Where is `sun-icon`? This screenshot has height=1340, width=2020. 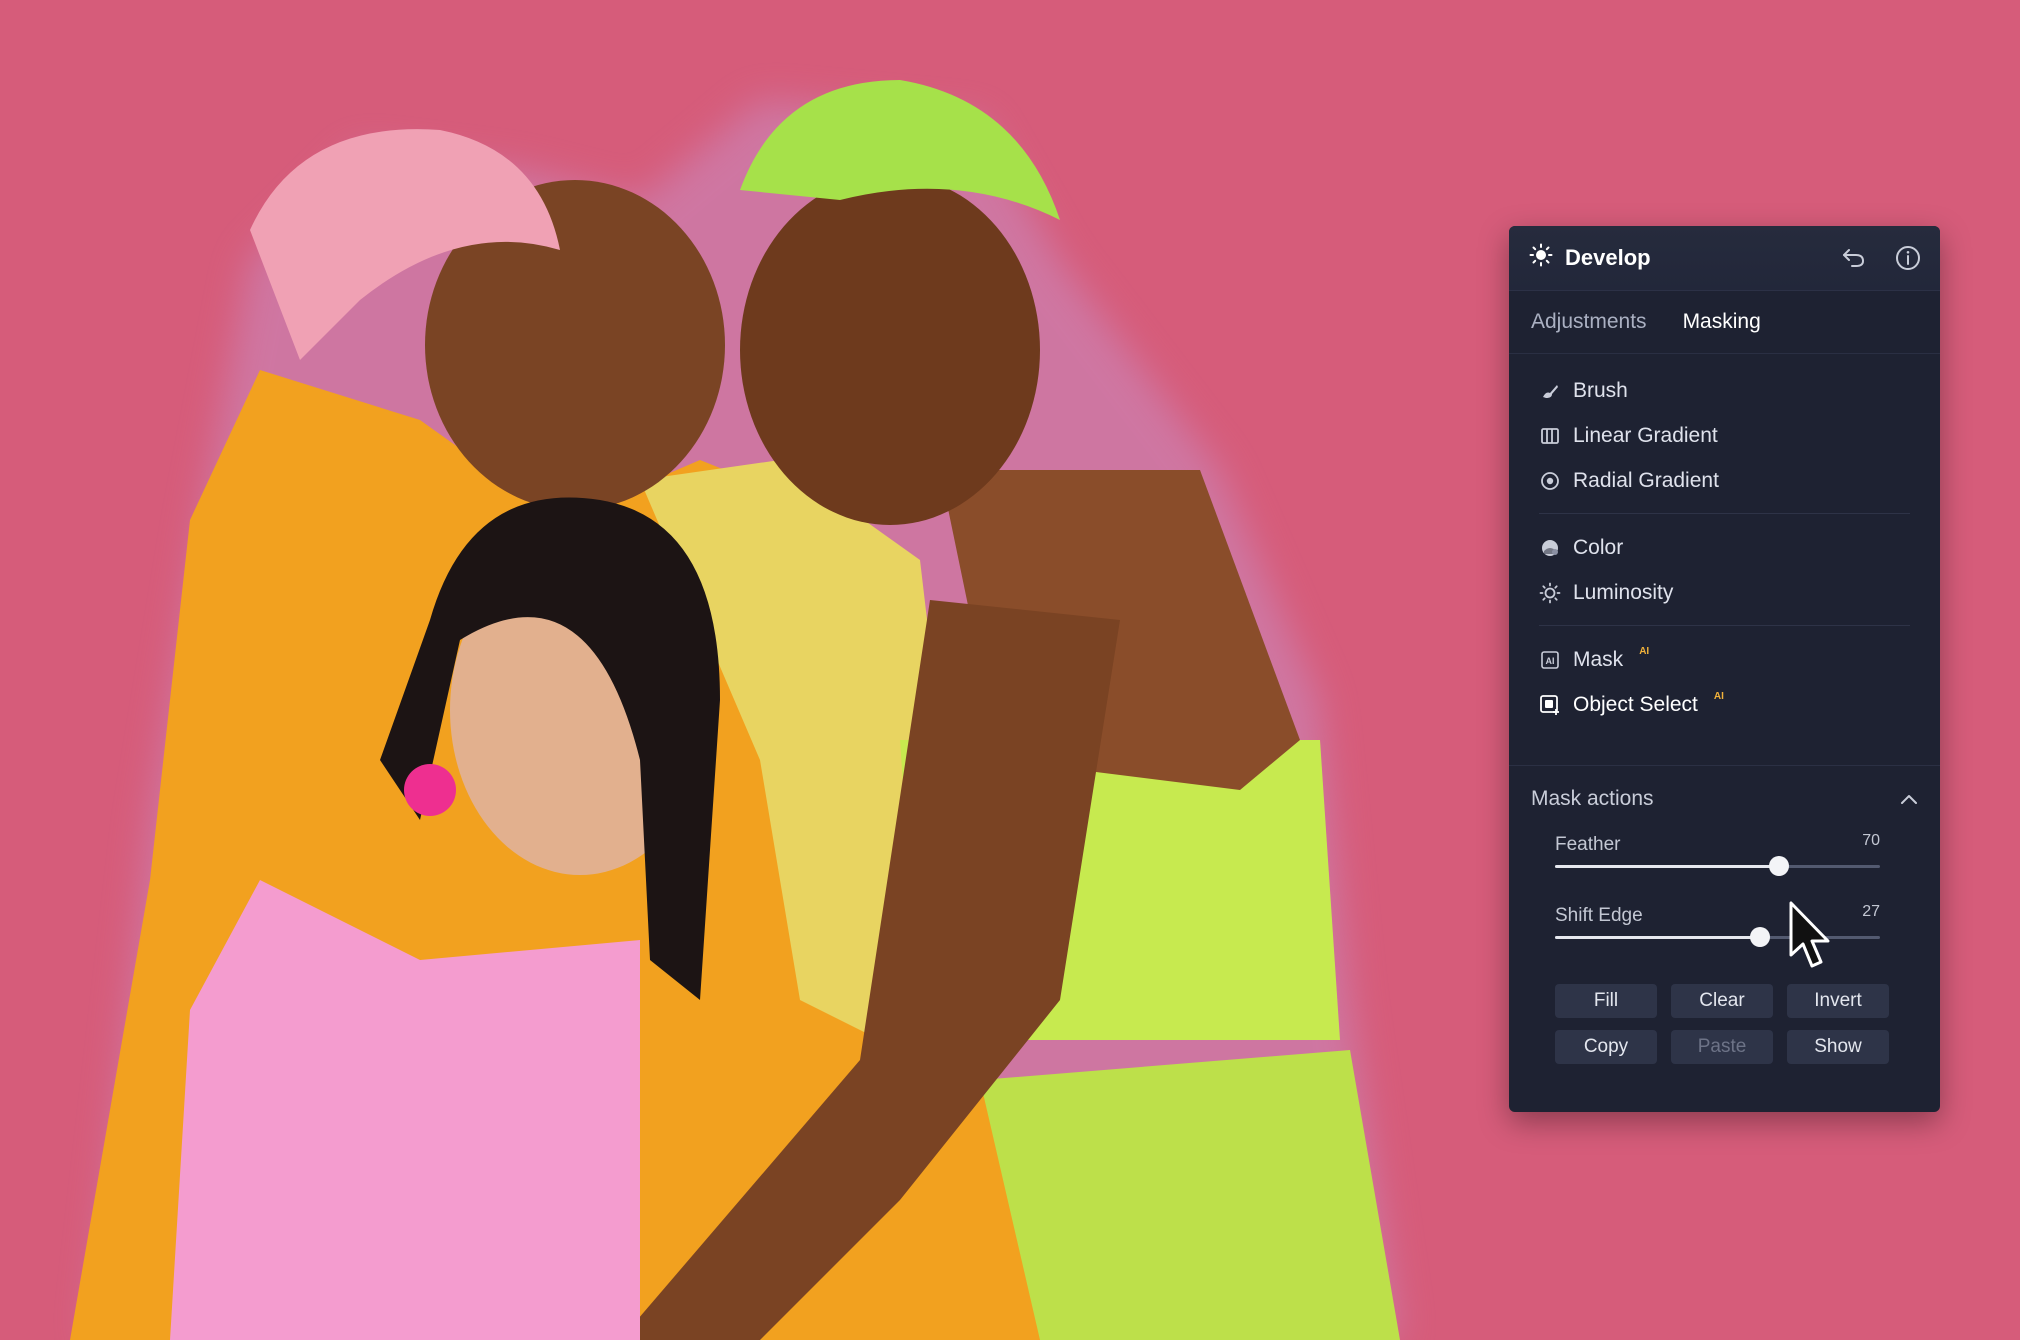
sun-icon is located at coordinates (1541, 258).